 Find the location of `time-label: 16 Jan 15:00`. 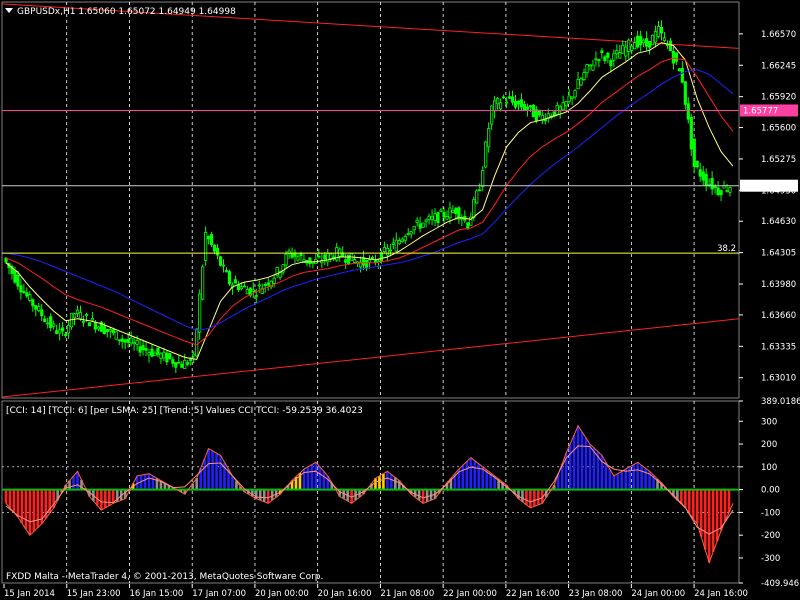

time-label: 16 Jan 15:00 is located at coordinates (156, 594).